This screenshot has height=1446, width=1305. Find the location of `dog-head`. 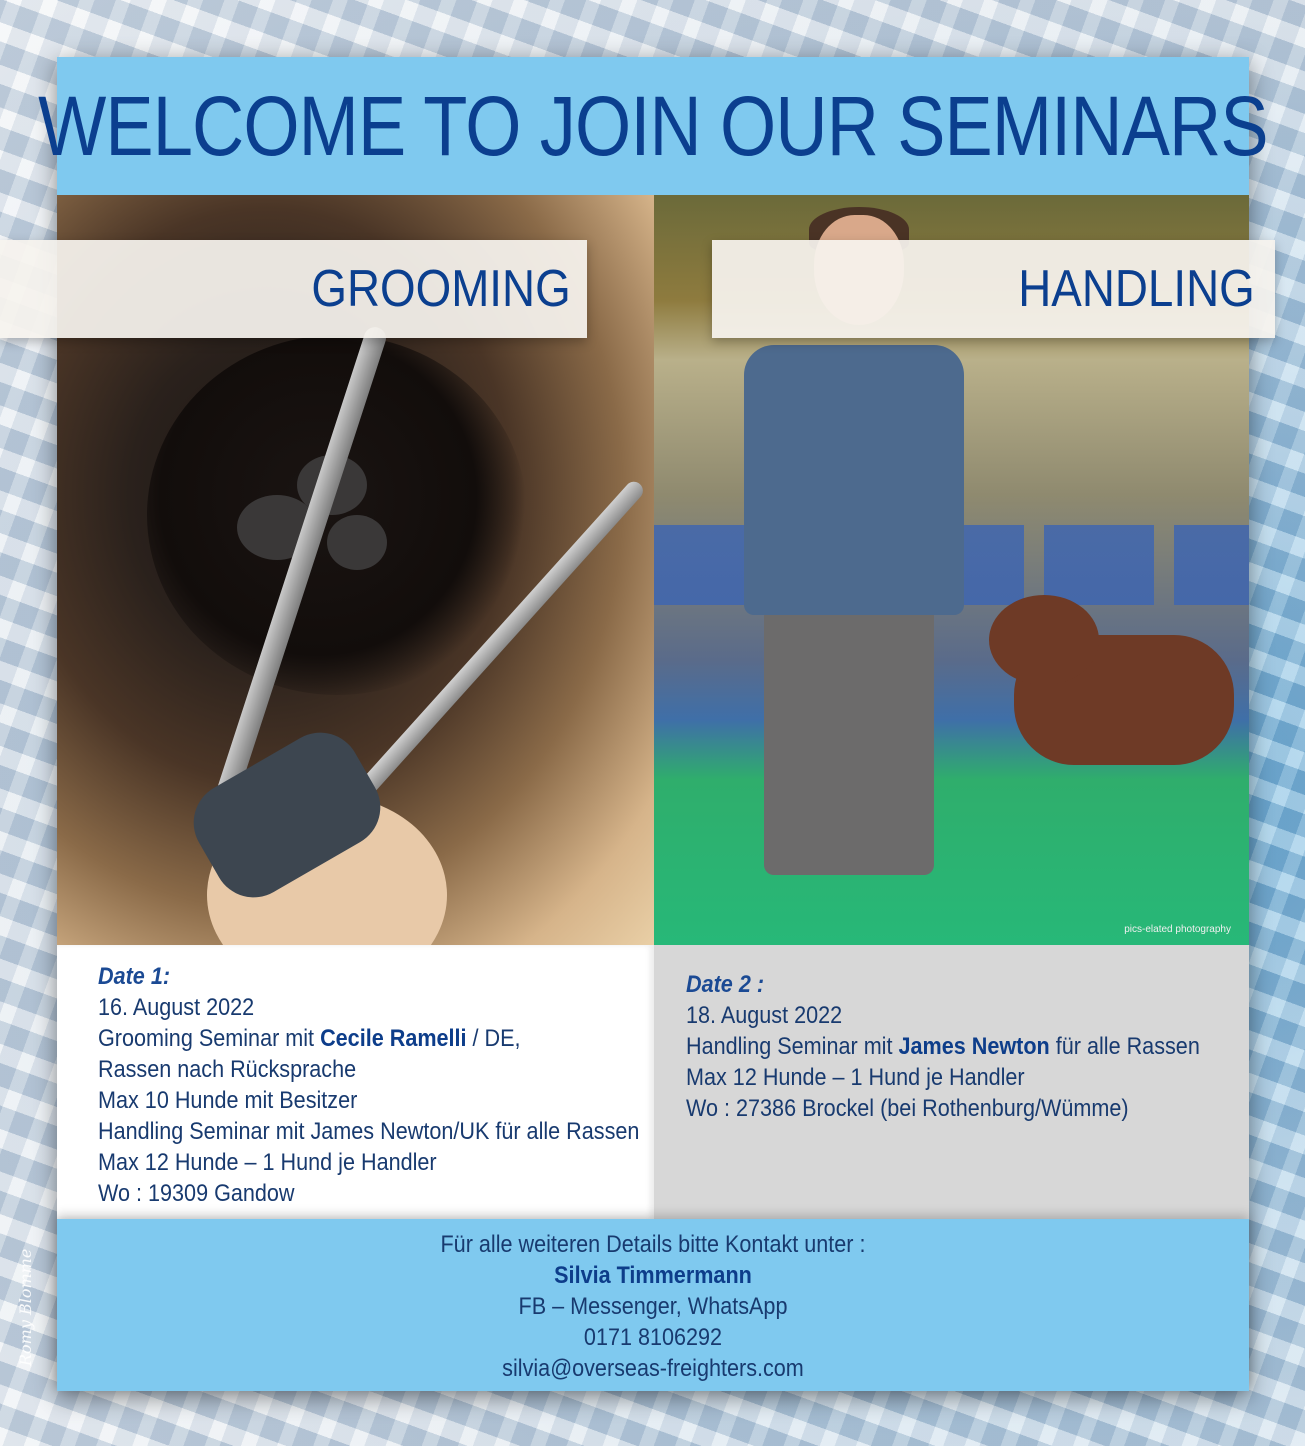

dog-head is located at coordinates (1044, 640).